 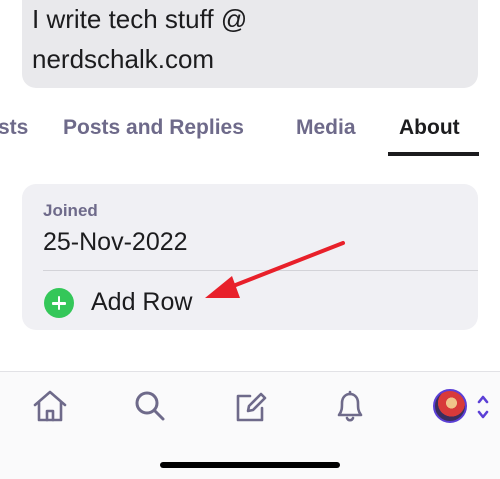 I want to click on avatar, so click(x=450, y=406).